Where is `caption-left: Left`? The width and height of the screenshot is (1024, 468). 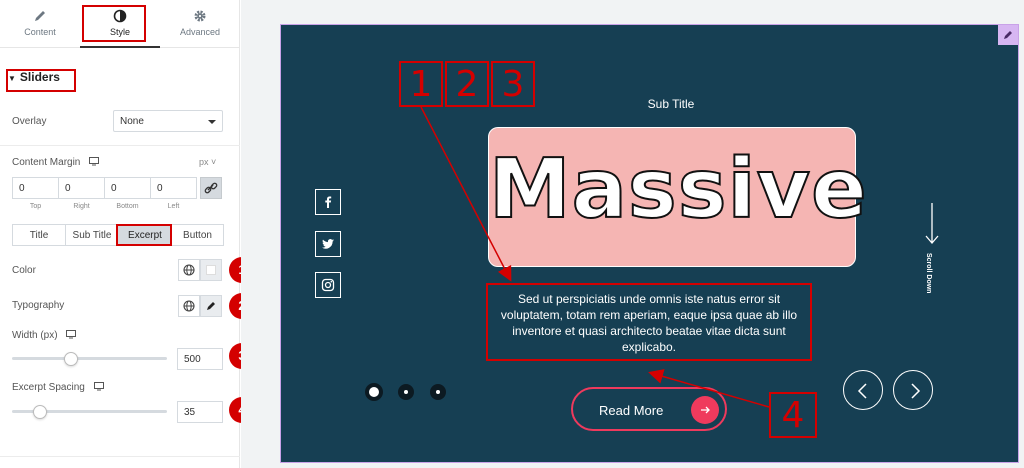
caption-left: Left is located at coordinates (173, 206).